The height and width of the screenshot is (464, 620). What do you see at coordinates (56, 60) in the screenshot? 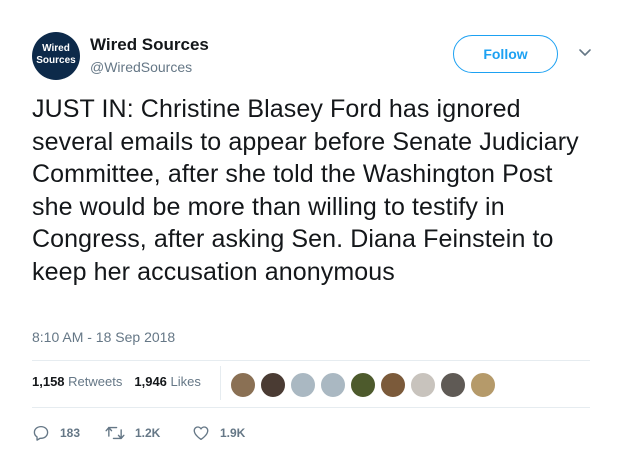
I see `avatar-text-line2: Sources` at bounding box center [56, 60].